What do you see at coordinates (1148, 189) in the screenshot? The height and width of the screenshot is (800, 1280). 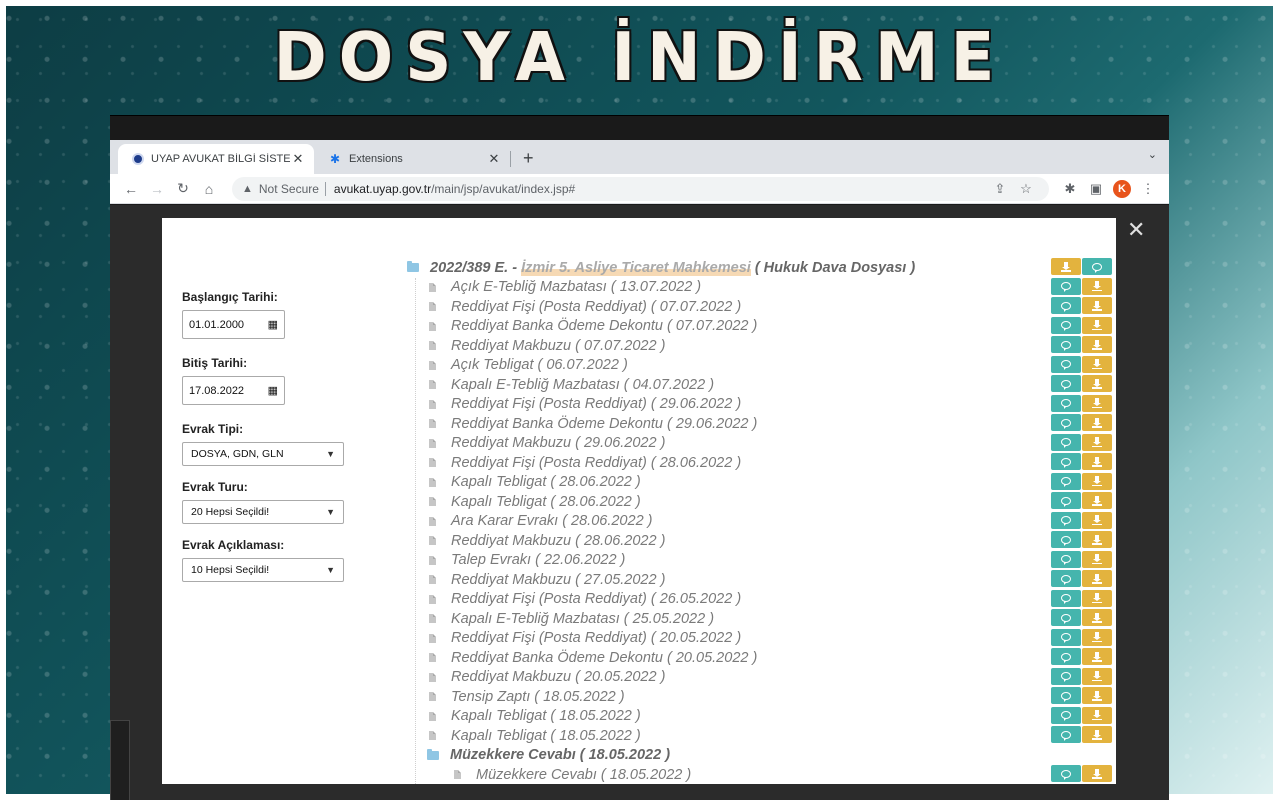 I see `menu-icon: ⋮` at bounding box center [1148, 189].